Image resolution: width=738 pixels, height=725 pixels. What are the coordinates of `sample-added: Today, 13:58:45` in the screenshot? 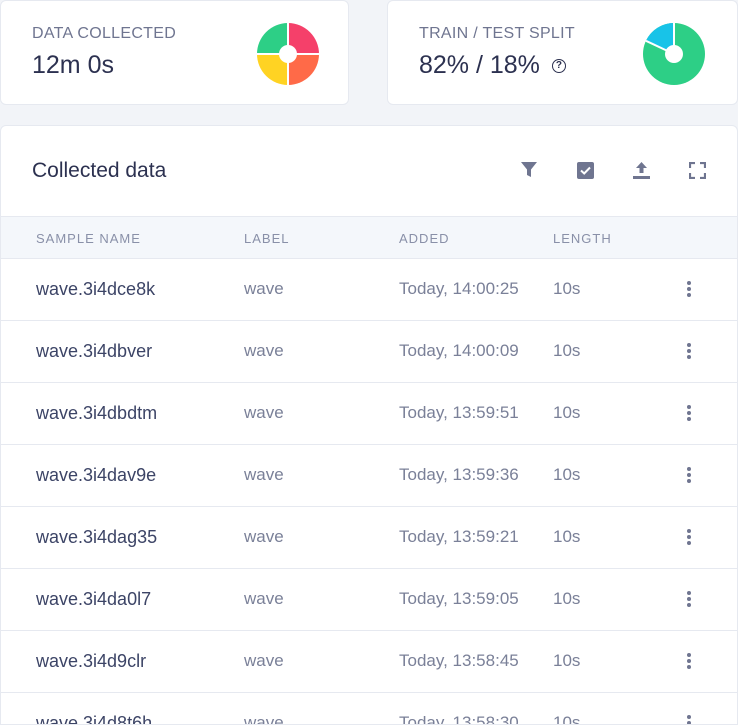 It's located at (459, 660).